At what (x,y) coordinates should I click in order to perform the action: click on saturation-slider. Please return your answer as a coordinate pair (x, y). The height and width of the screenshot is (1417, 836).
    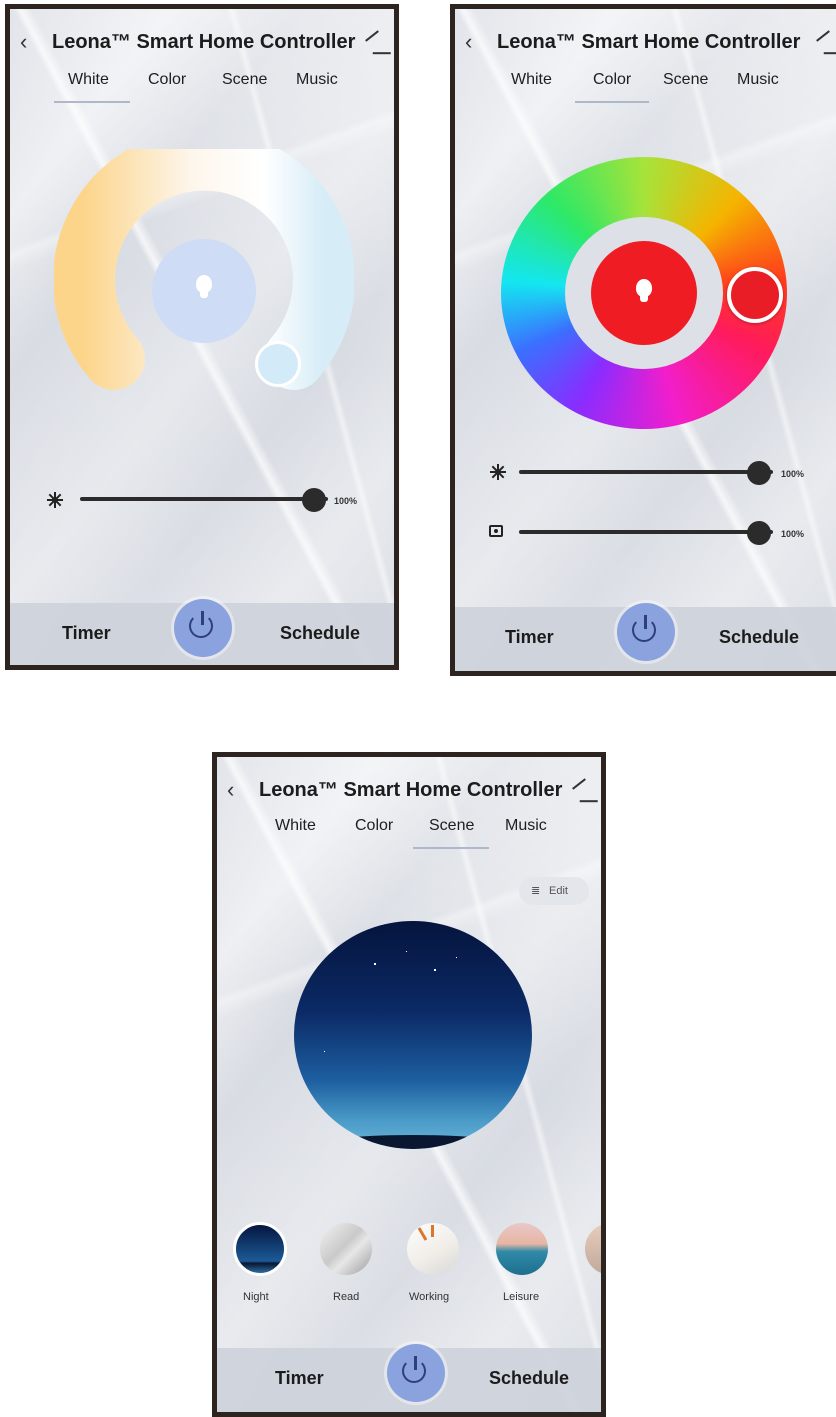
    Looking at the image, I should click on (646, 533).